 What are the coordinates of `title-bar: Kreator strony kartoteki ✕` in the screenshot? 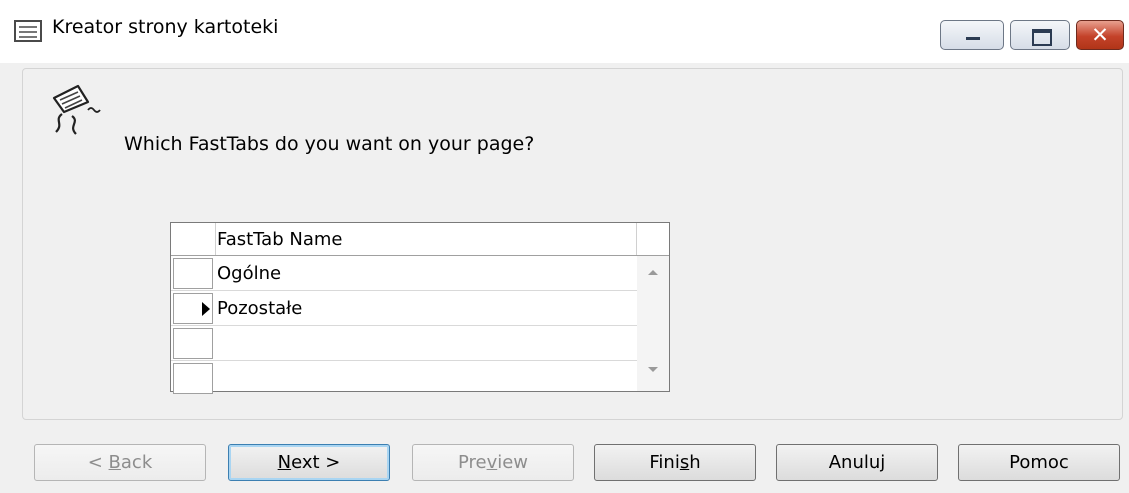 It's located at (564, 31).